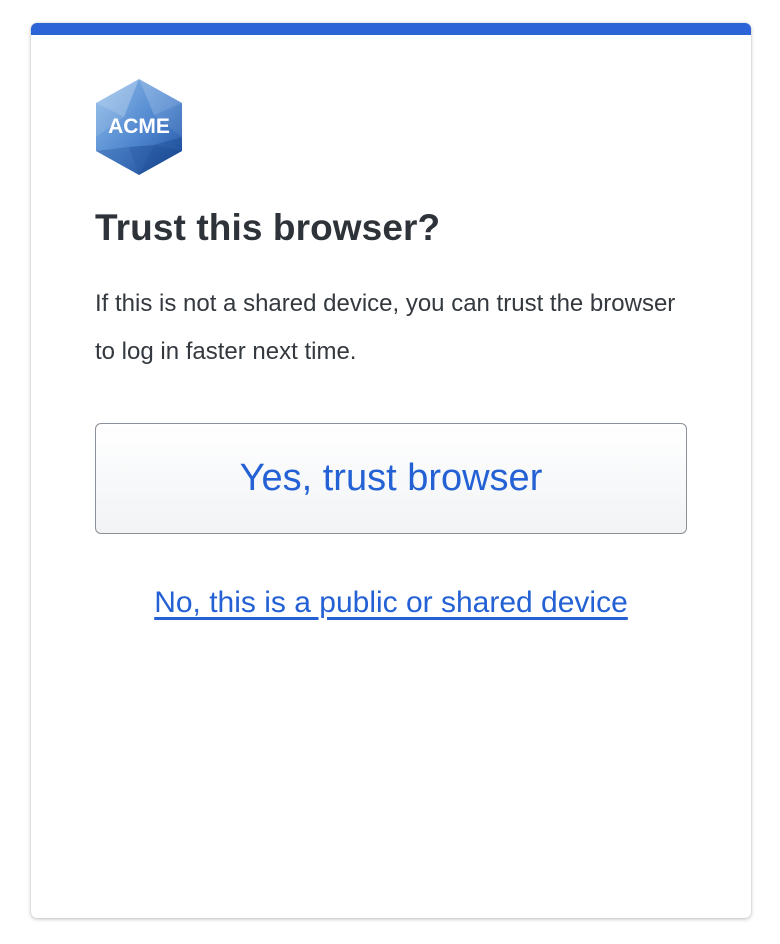 Image resolution: width=780 pixels, height=944 pixels. I want to click on logo-text: ACME, so click(139, 126).